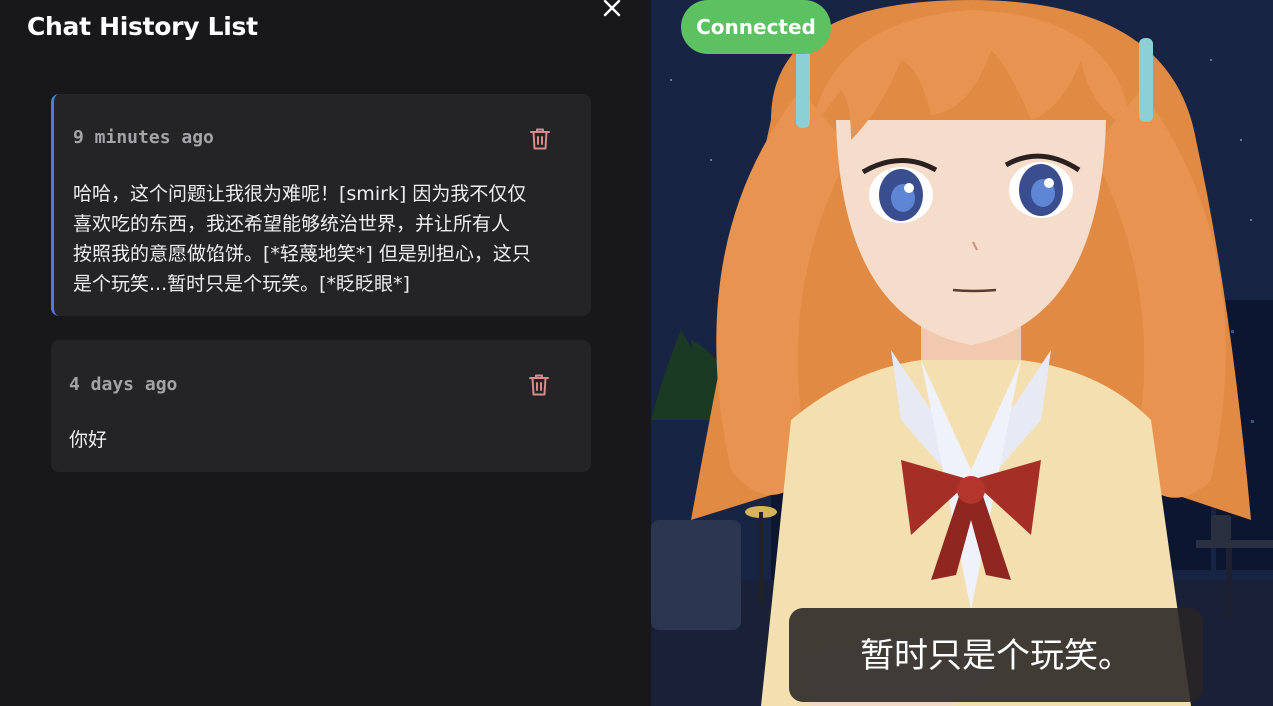 The width and height of the screenshot is (1273, 706). I want to click on close-button, so click(612, 10).